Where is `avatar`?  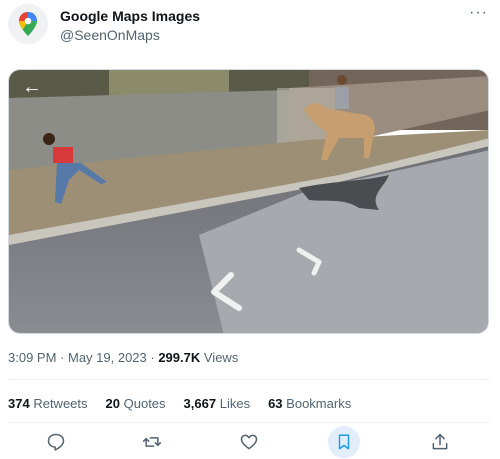 avatar is located at coordinates (28, 24).